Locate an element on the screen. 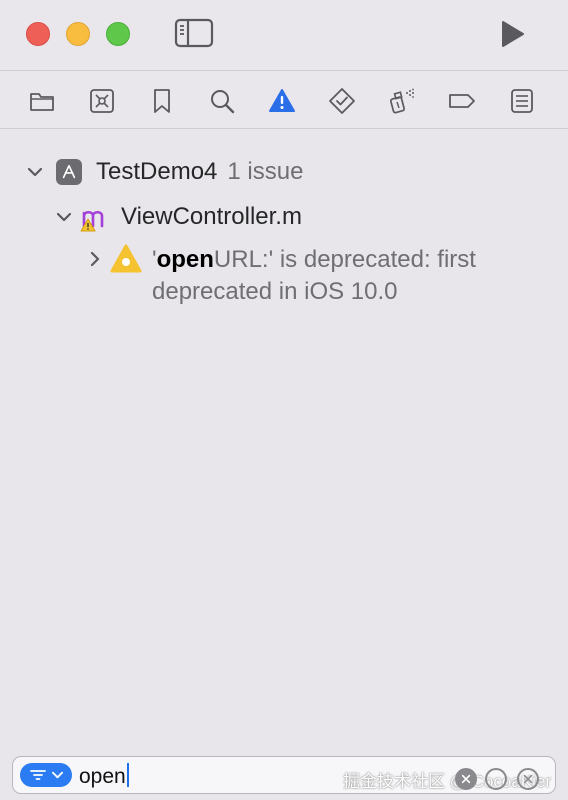  filter-bar: open 掘金技术社区 @ CocoaKier is located at coordinates (284, 775).